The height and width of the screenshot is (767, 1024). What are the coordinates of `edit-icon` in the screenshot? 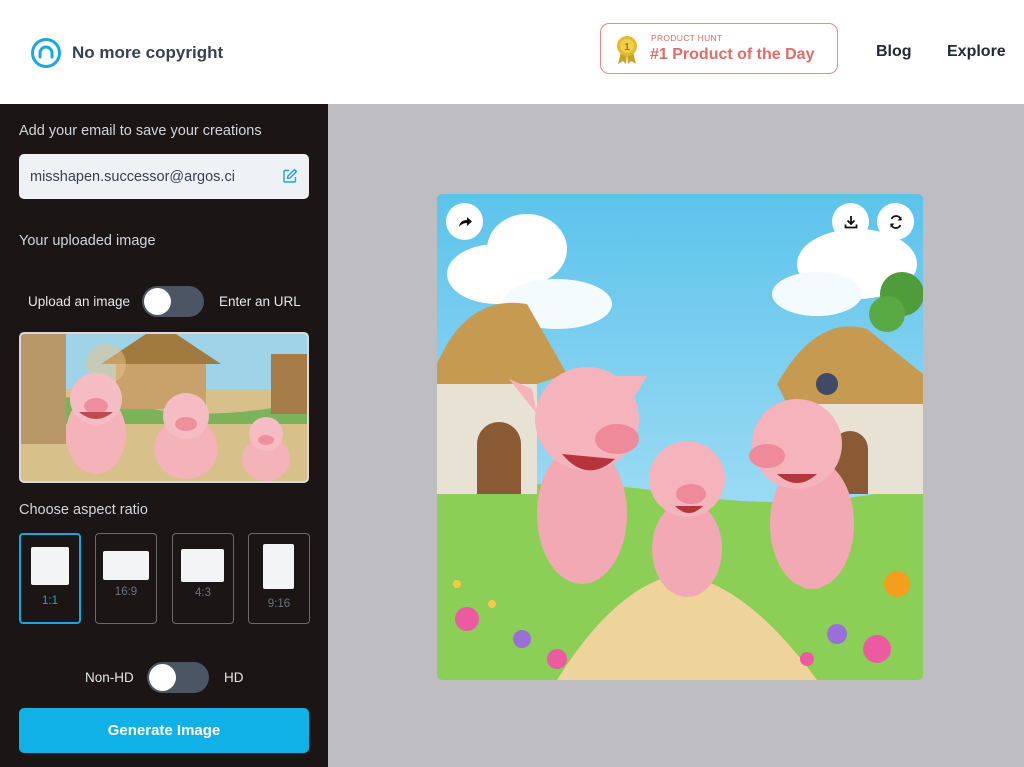 It's located at (290, 176).